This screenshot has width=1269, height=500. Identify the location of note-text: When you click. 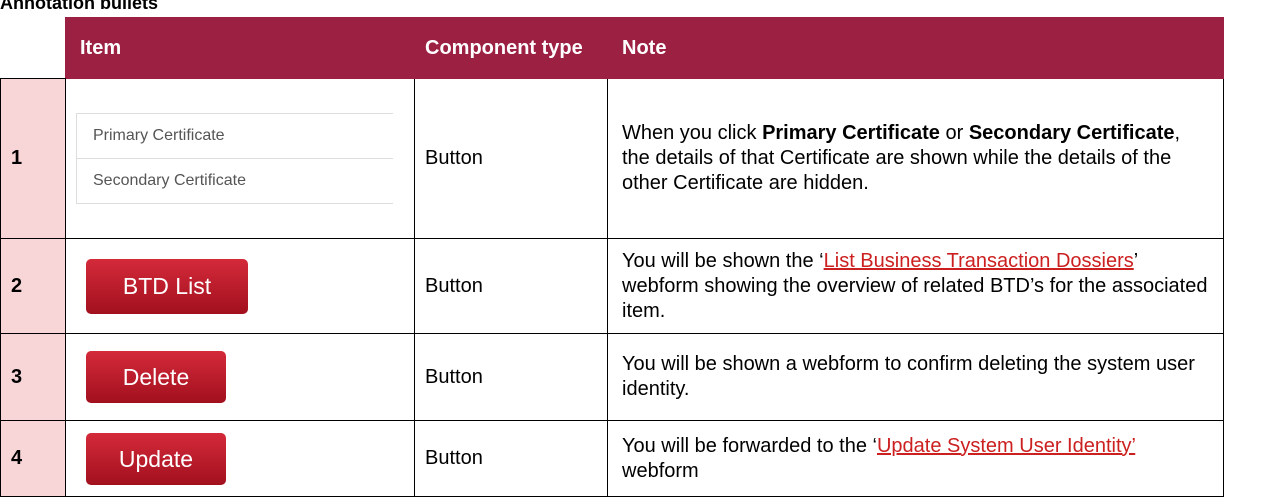
(692, 133).